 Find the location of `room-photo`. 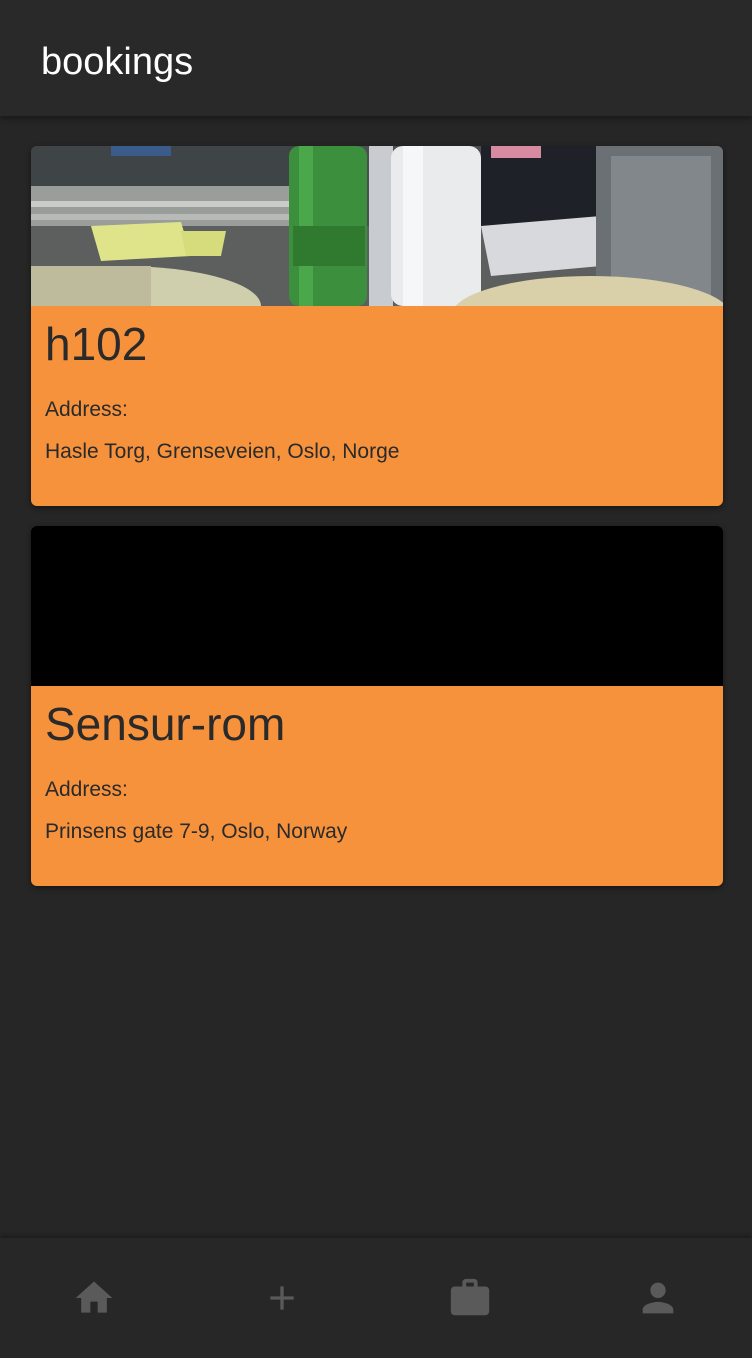

room-photo is located at coordinates (377, 226).